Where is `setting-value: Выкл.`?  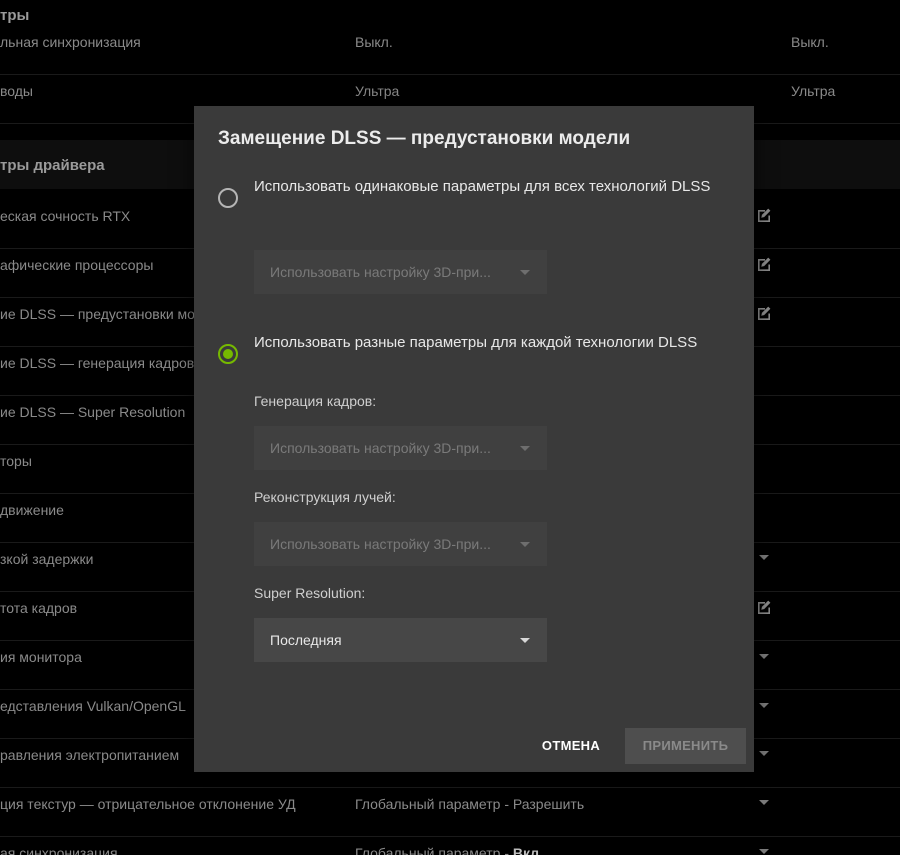
setting-value: Выкл. is located at coordinates (374, 42).